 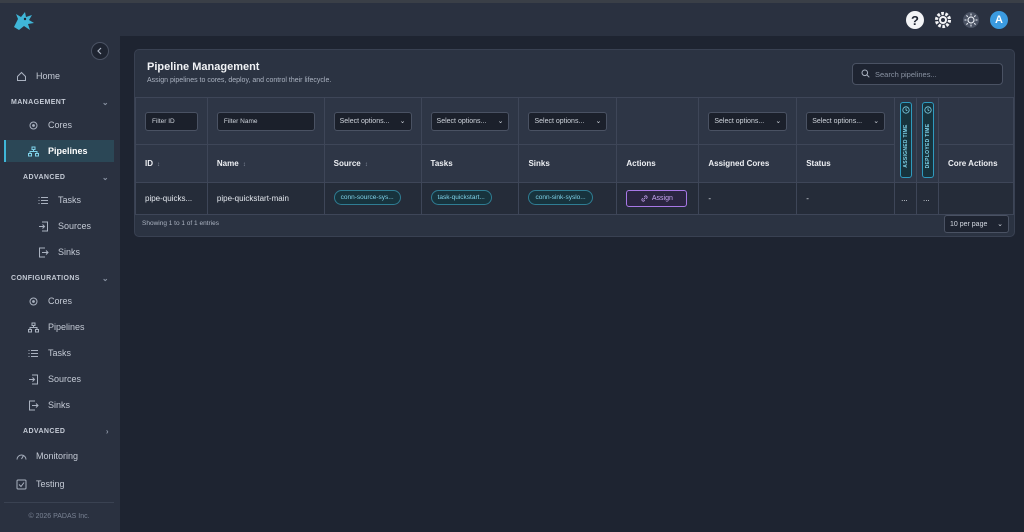 What do you see at coordinates (976, 163) in the screenshot?
I see `column-header-core-actions: Core Actions` at bounding box center [976, 163].